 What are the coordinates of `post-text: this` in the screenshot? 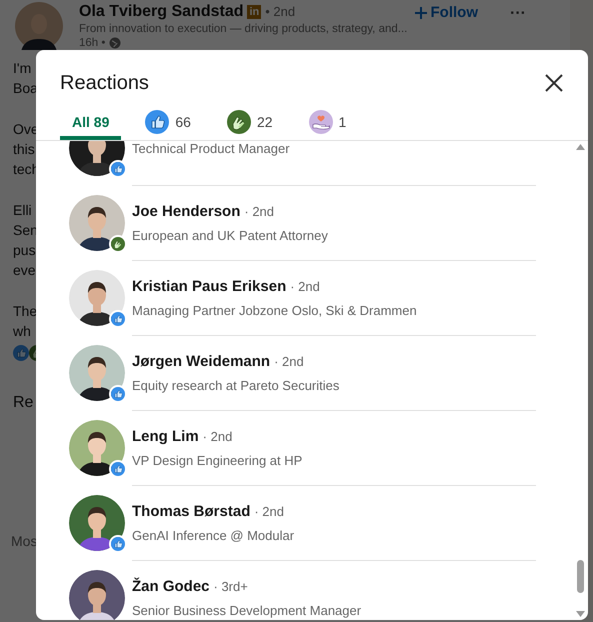 It's located at (24, 149).